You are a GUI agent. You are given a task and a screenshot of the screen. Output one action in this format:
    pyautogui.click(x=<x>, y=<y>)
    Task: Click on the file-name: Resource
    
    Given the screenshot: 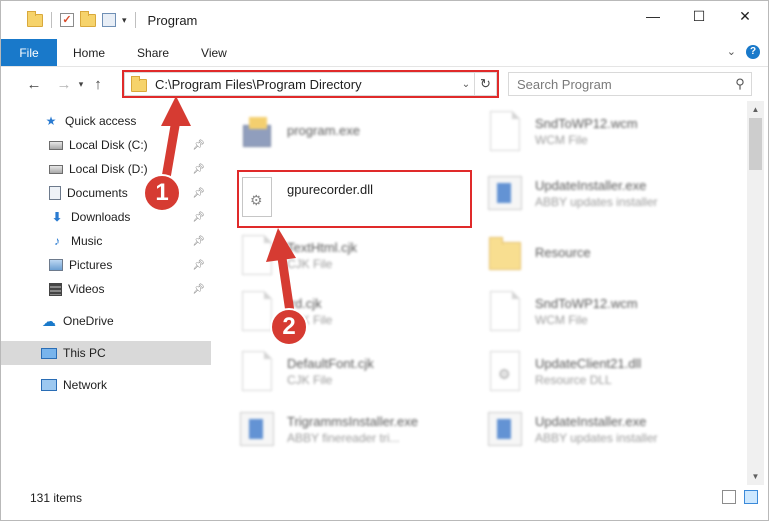 What is the action you would take?
    pyautogui.click(x=563, y=252)
    